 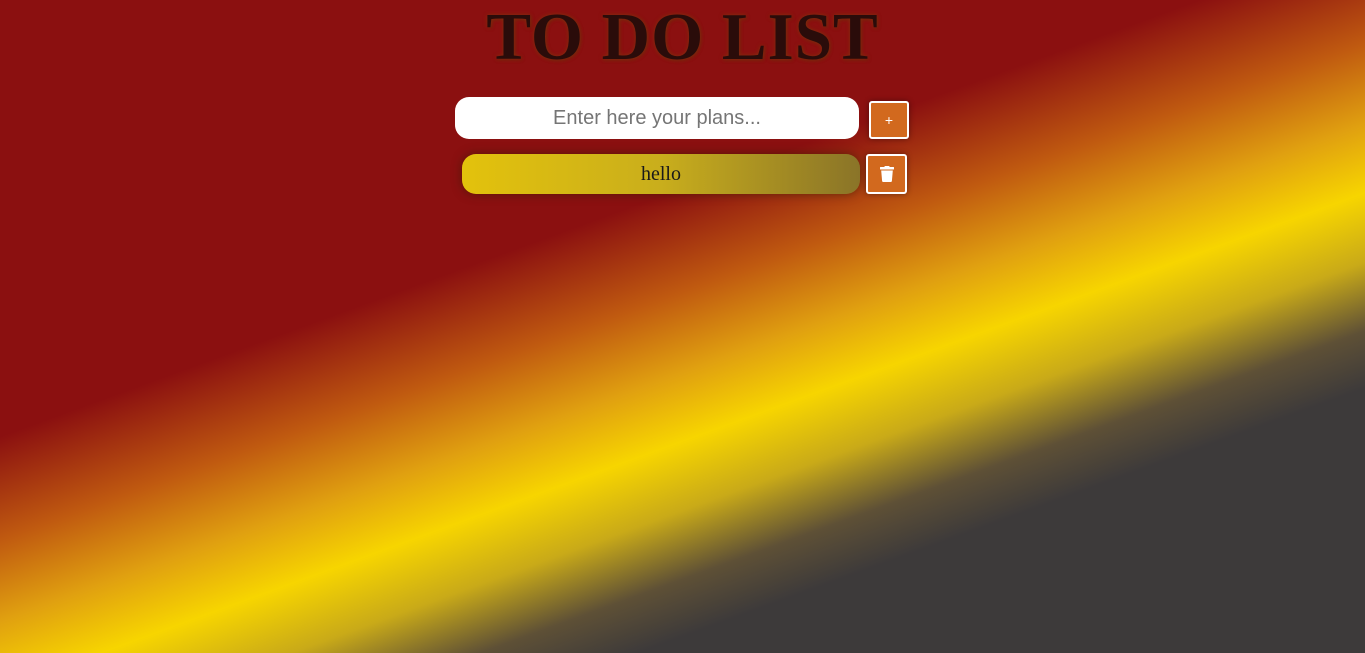 I want to click on trash-icon, so click(x=886, y=174).